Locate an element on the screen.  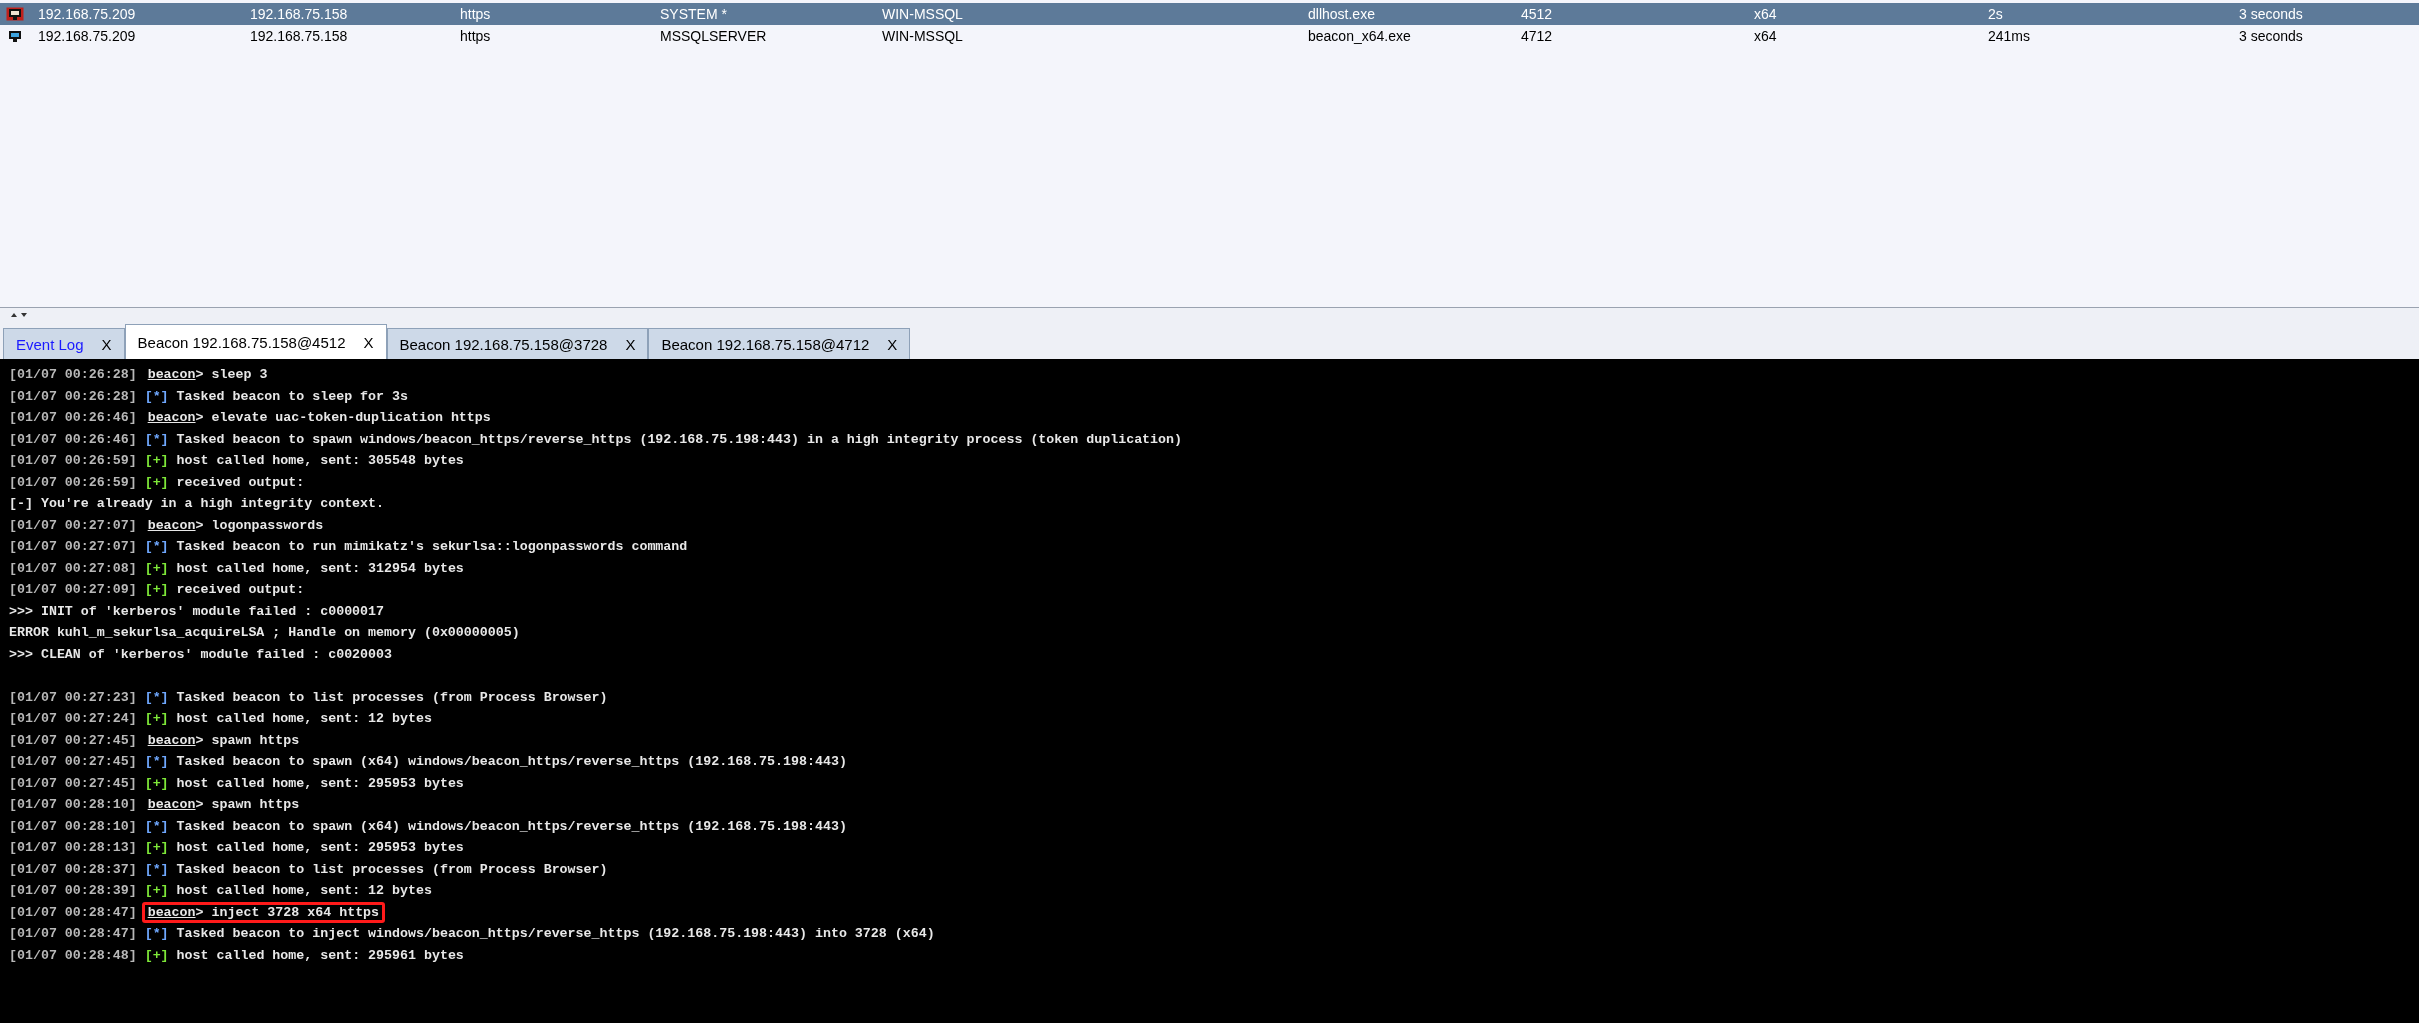
table-cell: 4712 is located at coordinates (1537, 36).